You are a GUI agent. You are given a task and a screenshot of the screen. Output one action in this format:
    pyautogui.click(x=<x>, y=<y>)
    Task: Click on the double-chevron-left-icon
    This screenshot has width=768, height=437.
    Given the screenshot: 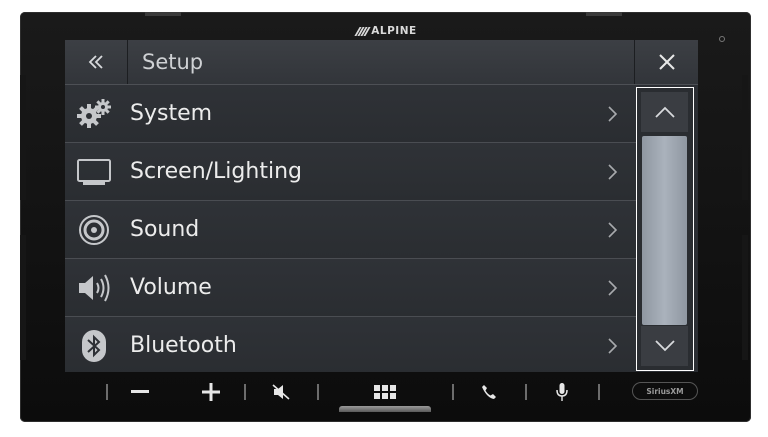 What is the action you would take?
    pyautogui.click(x=95, y=62)
    